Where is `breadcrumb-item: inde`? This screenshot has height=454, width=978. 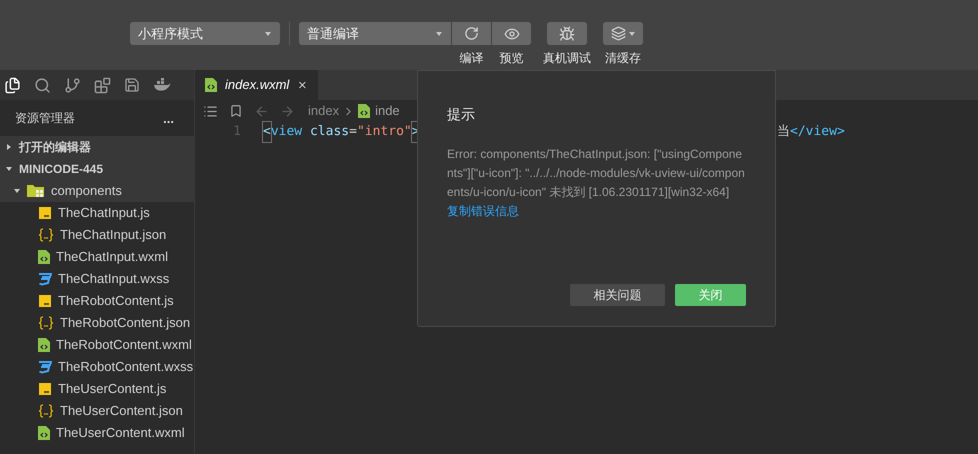 breadcrumb-item: inde is located at coordinates (387, 111).